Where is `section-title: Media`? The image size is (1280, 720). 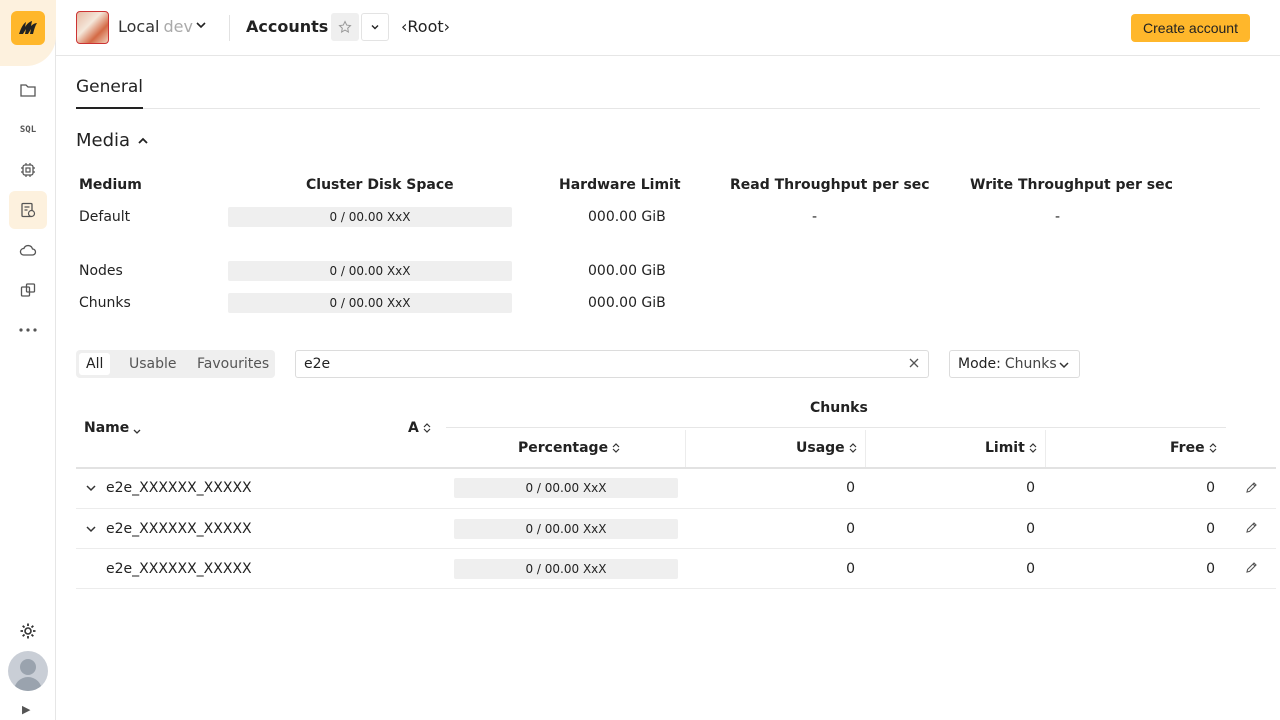 section-title: Media is located at coordinates (103, 140).